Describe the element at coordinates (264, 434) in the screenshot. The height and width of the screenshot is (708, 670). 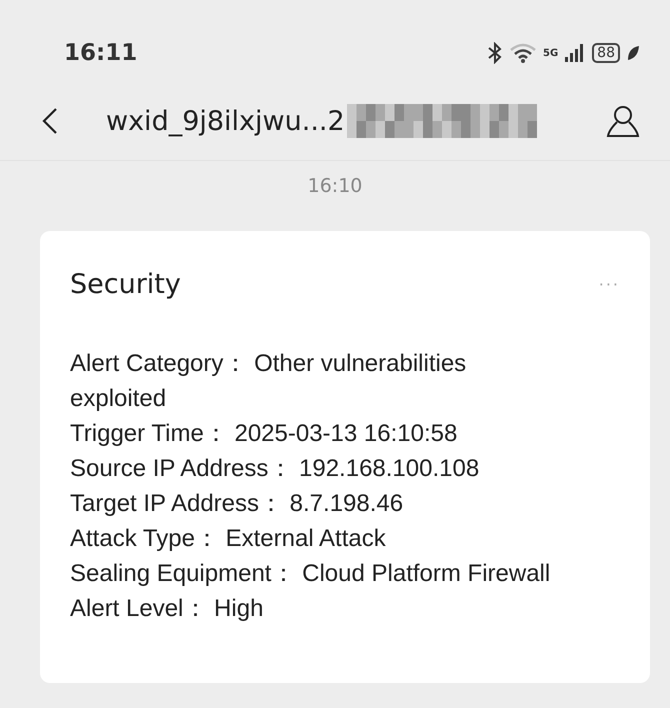
I see `alert-detail: Trigger Time： 2025-03-13 16:10:58` at that location.